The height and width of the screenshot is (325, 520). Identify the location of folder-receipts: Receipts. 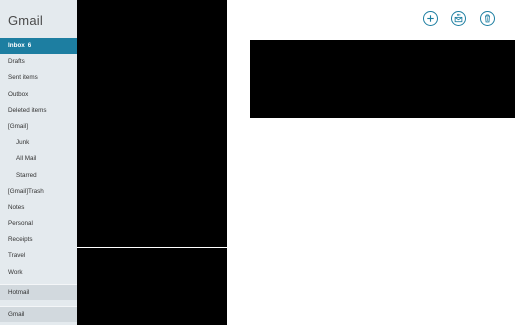
(38, 240).